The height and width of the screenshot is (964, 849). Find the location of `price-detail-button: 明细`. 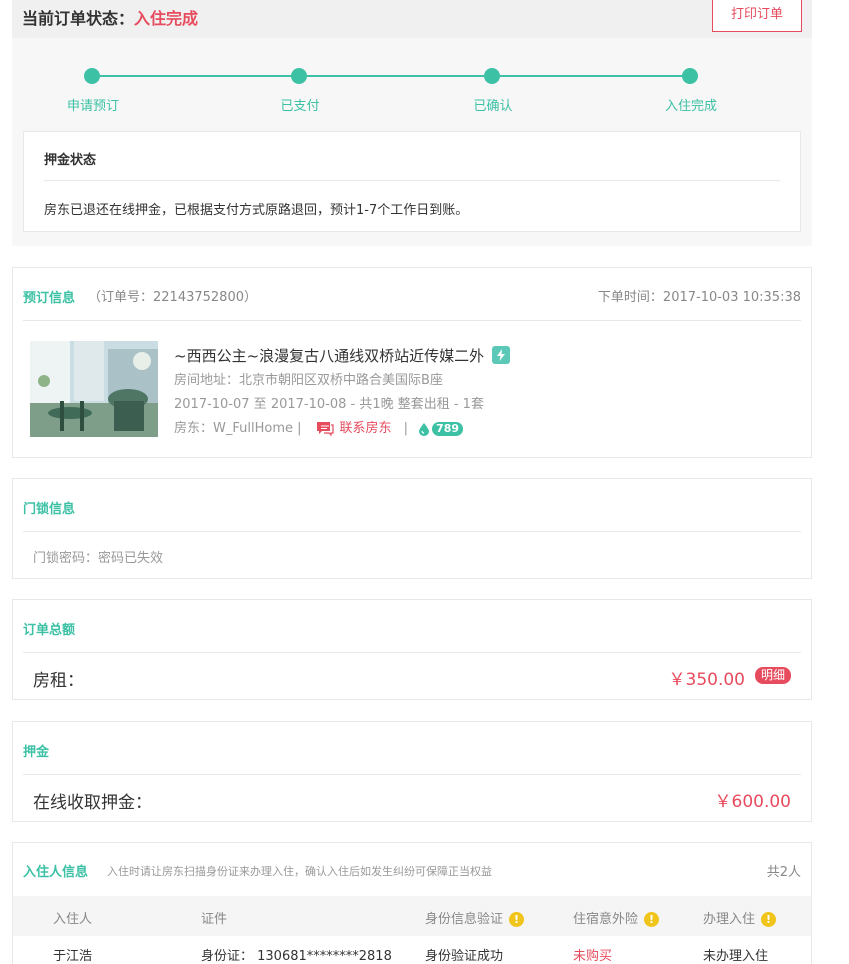

price-detail-button: 明细 is located at coordinates (772, 675).